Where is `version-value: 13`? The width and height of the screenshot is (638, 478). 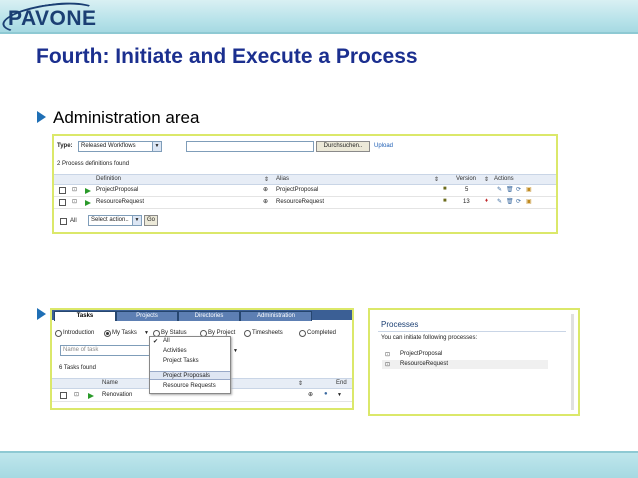
version-value: 13 is located at coordinates (466, 202).